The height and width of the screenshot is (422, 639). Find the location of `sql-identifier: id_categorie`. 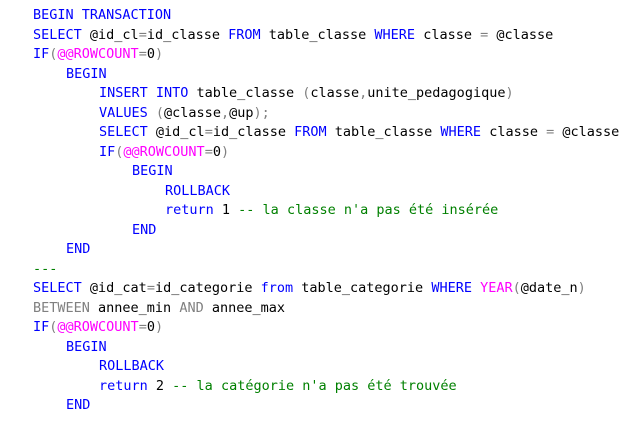

sql-identifier: id_categorie is located at coordinates (207, 288).